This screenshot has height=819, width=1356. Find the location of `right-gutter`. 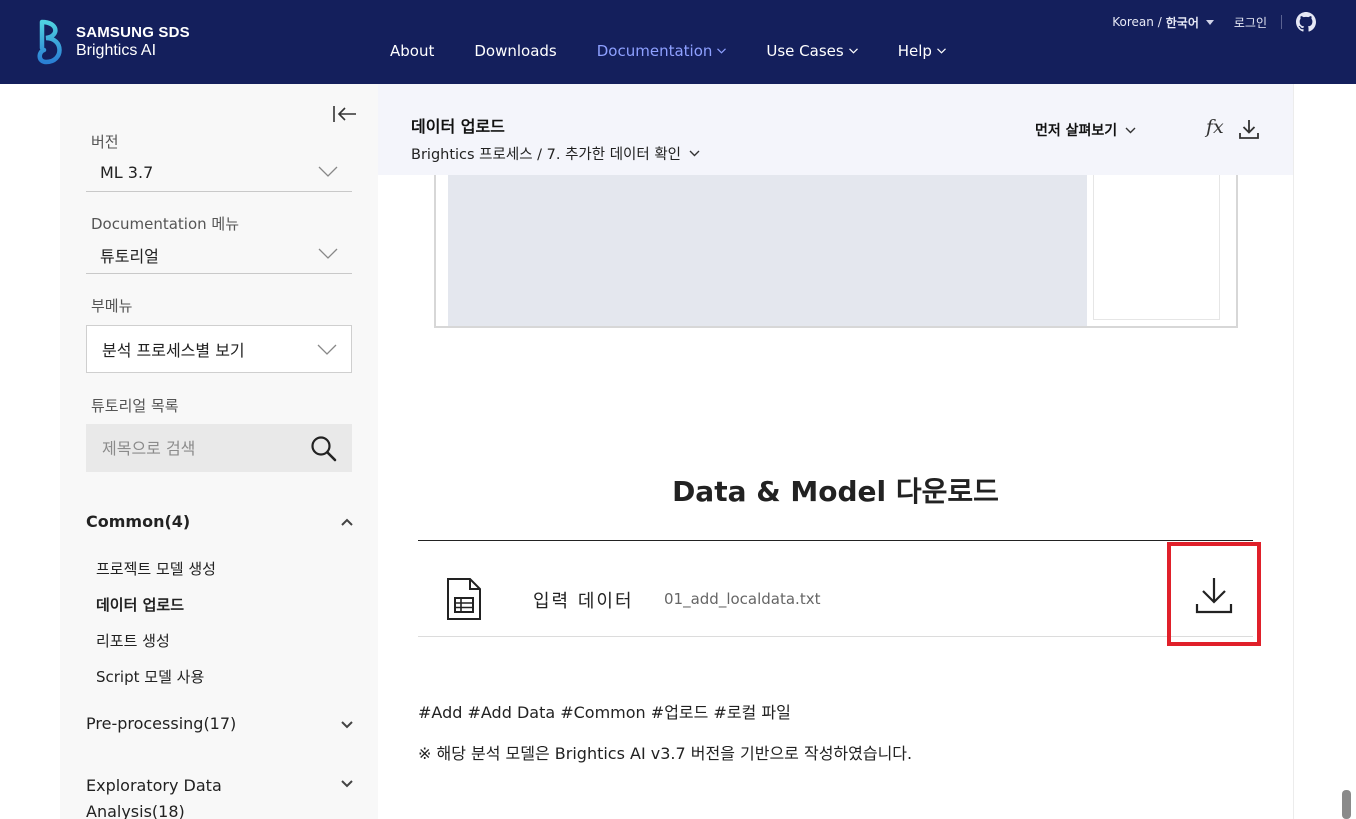

right-gutter is located at coordinates (1324, 451).